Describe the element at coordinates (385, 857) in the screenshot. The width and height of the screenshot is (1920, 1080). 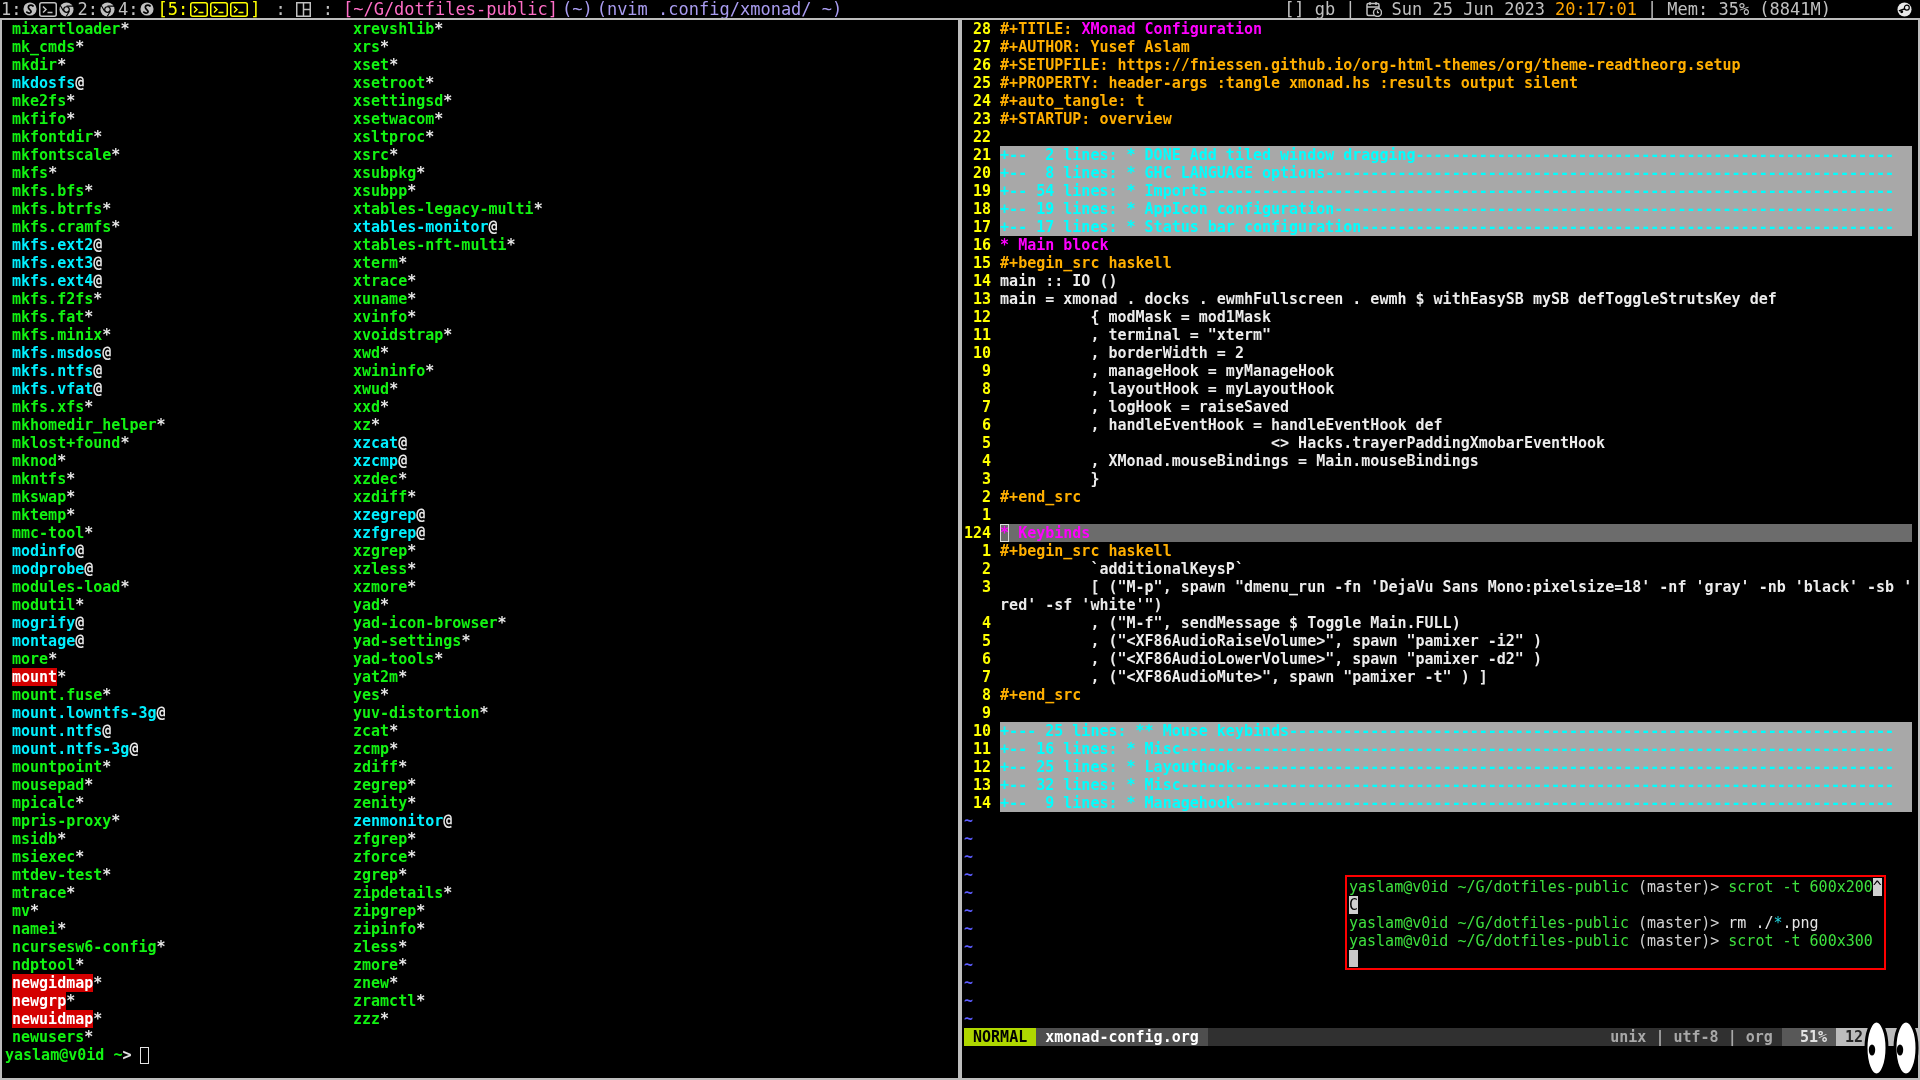
I see `file-name: zforce*` at that location.